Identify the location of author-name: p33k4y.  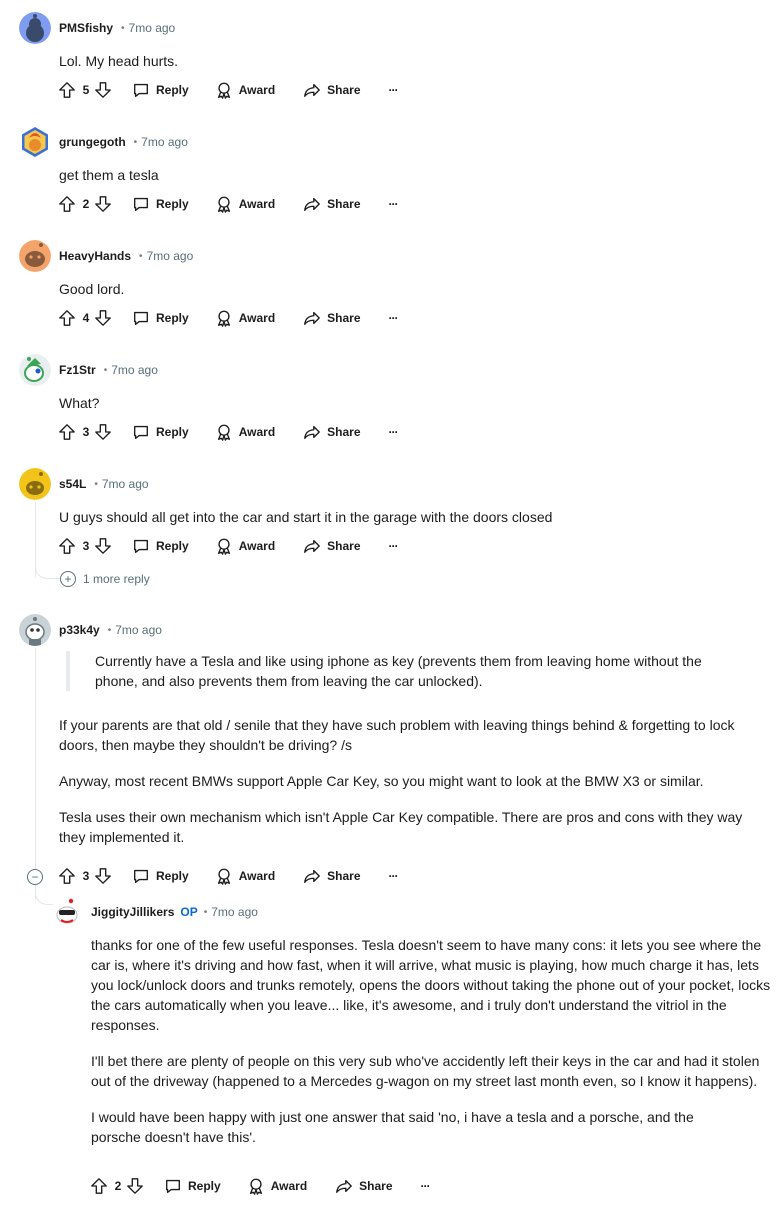
(79, 630).